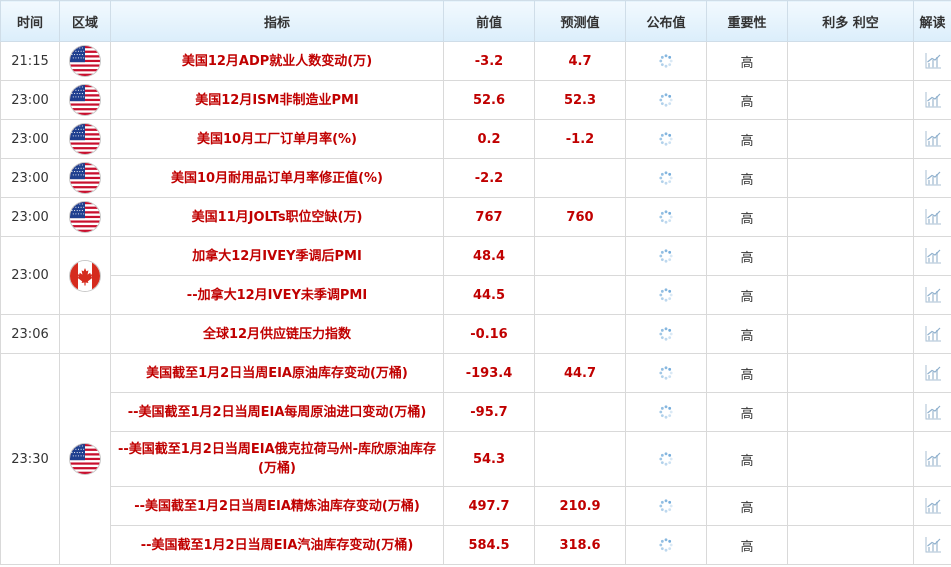  I want to click on header-actual: 公布值, so click(666, 21).